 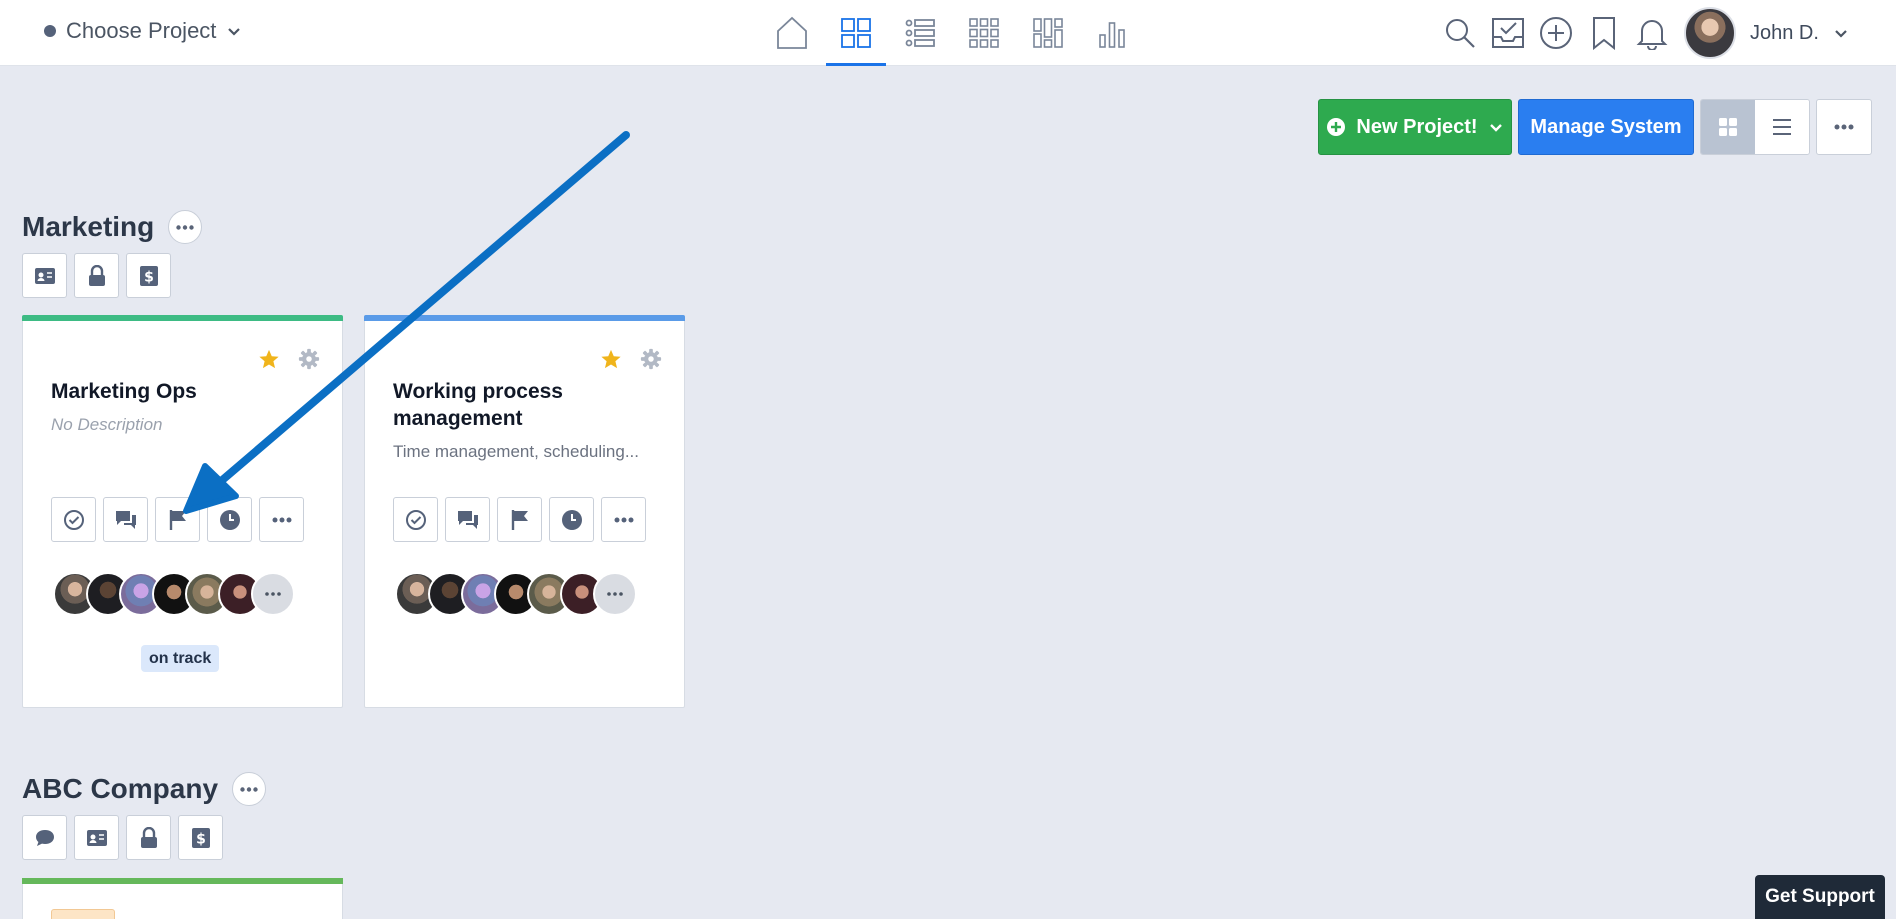 I want to click on user-menu: John D., so click(x=1766, y=33).